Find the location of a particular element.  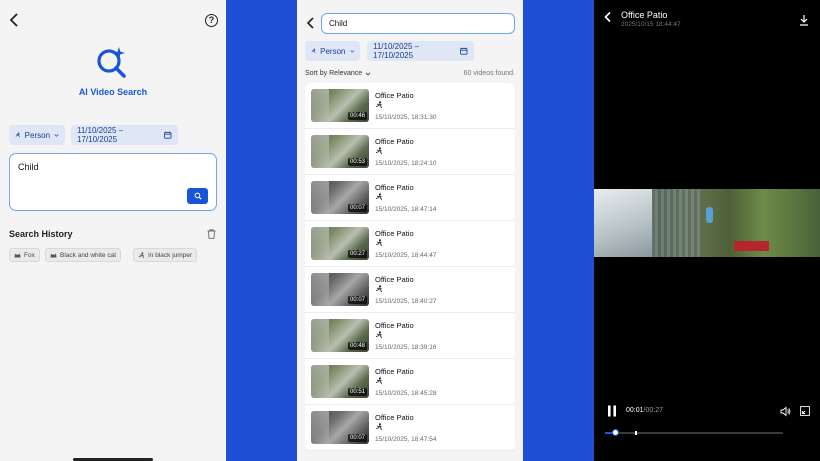

result-duration: 00:53 is located at coordinates (357, 162).